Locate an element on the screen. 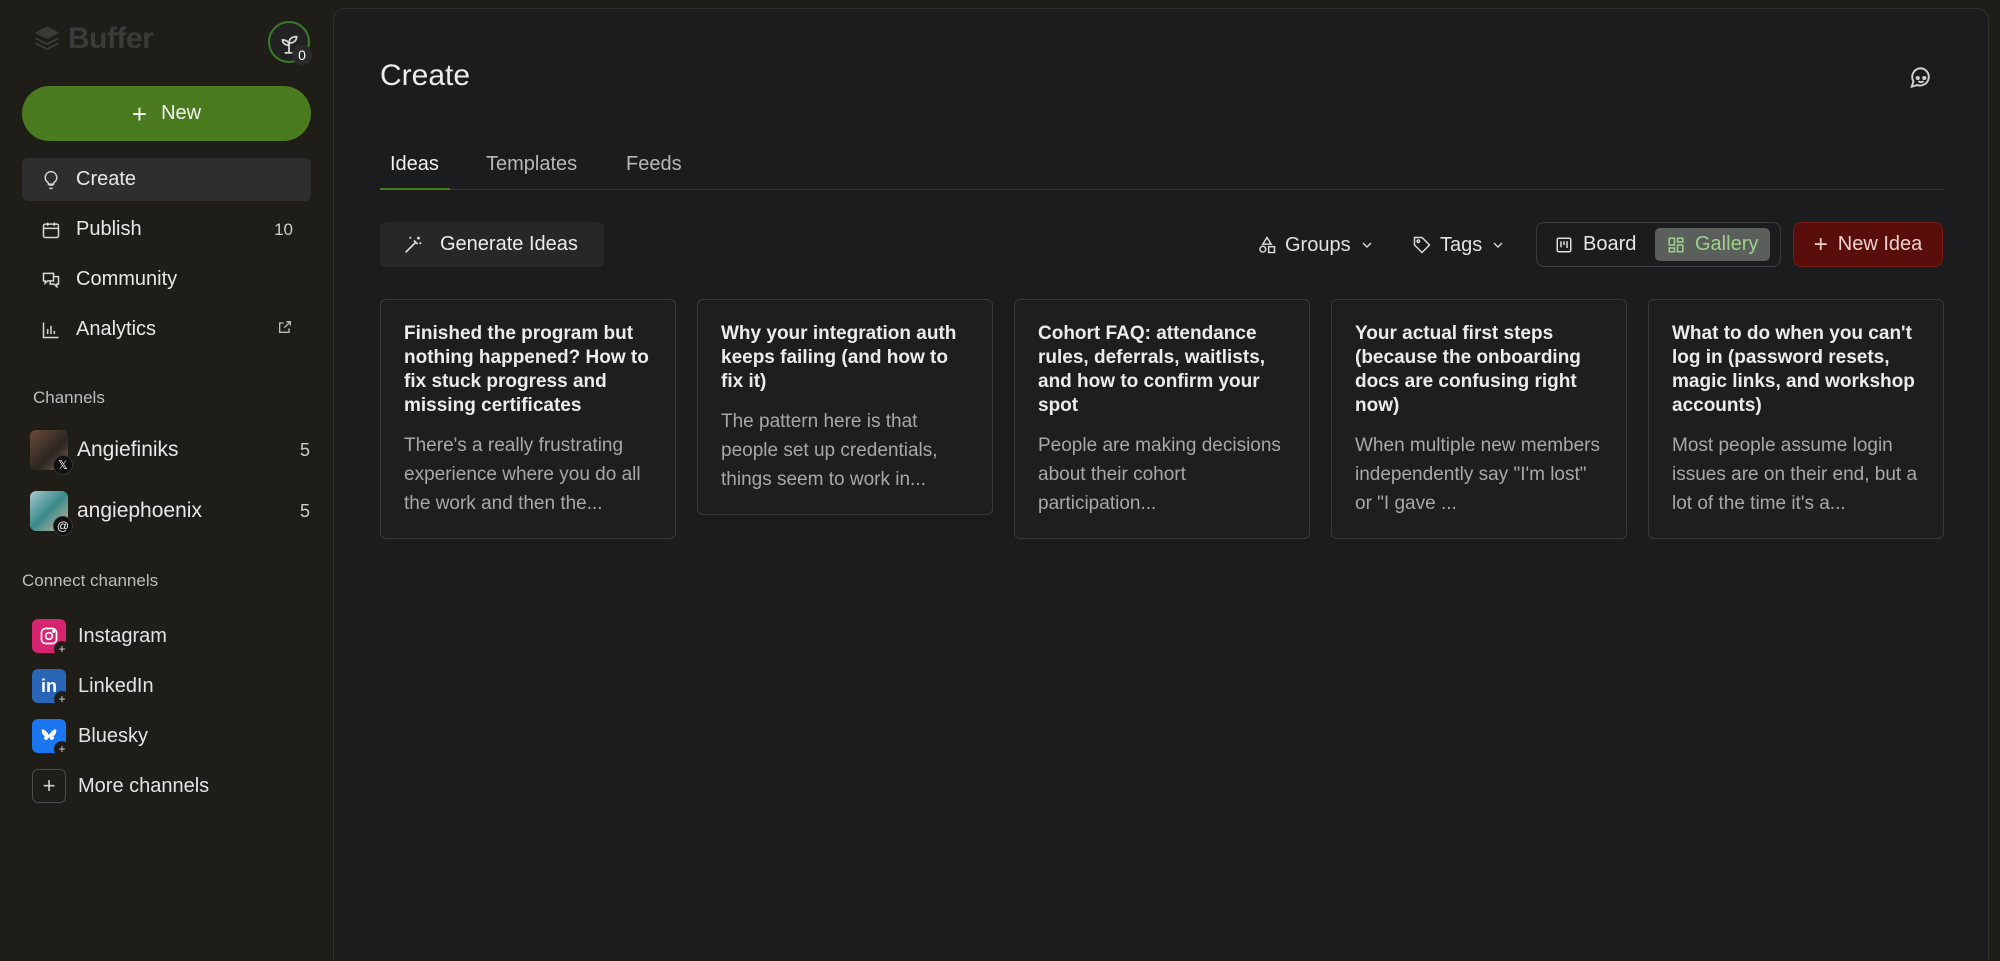 The width and height of the screenshot is (2000, 961). linkedin-icon: in + is located at coordinates (51, 688).